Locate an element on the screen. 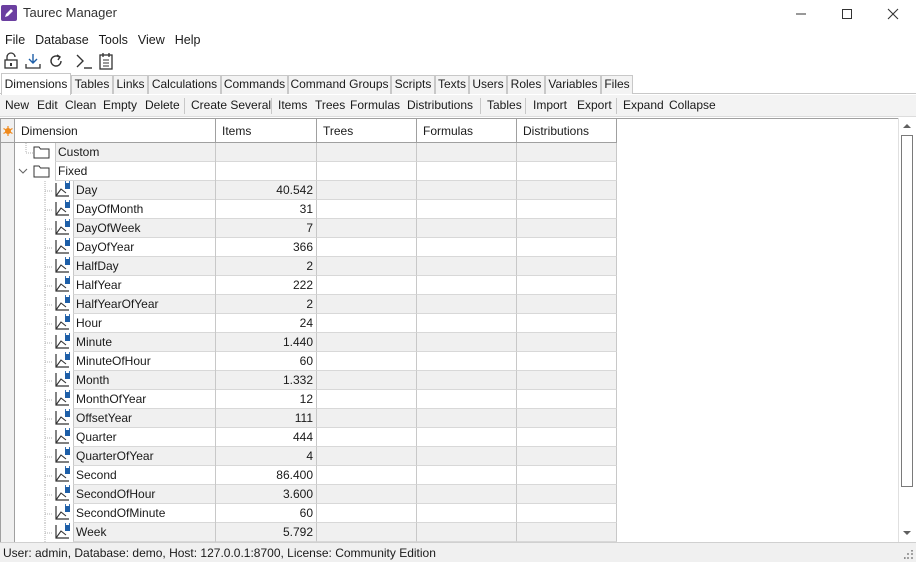 The width and height of the screenshot is (916, 562). table-row: DayOfWeek 7 is located at coordinates (309, 228).